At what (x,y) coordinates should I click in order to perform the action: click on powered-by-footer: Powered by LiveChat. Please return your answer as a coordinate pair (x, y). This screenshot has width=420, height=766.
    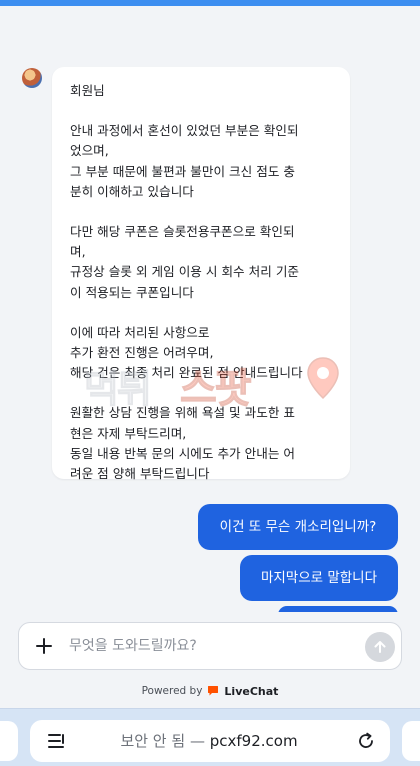
    Looking at the image, I should click on (210, 691).